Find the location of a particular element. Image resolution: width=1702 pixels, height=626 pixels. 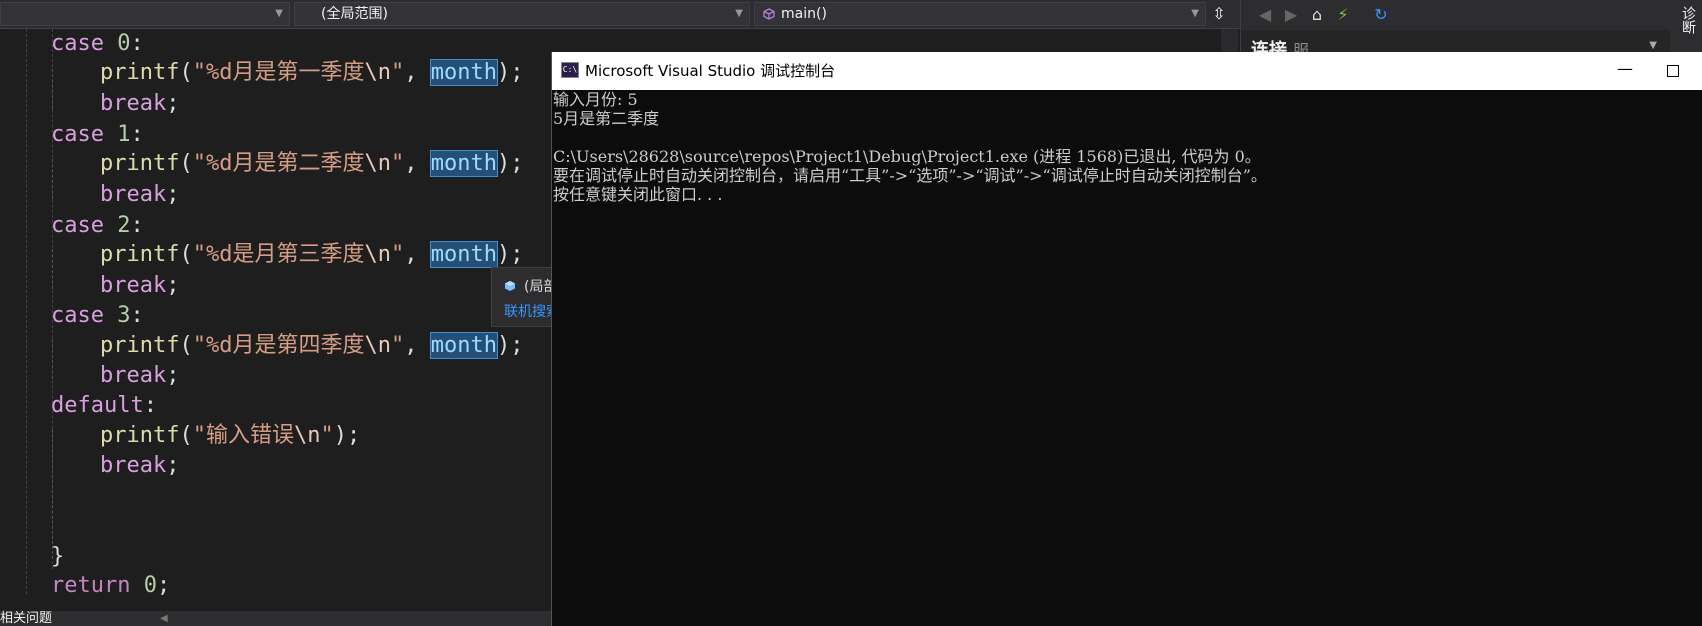

code-line: case 2: is located at coordinates (97, 225).